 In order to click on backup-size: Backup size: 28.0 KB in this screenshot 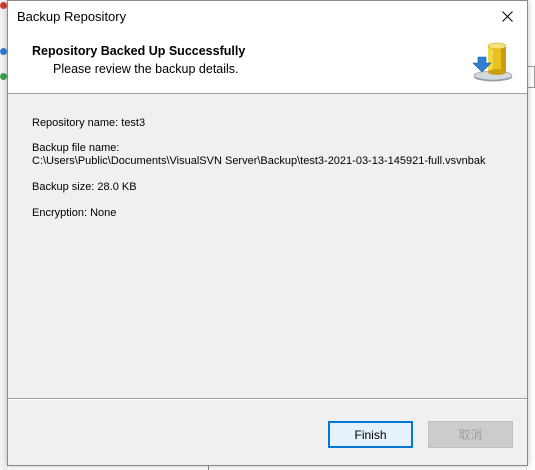, I will do `click(84, 187)`.